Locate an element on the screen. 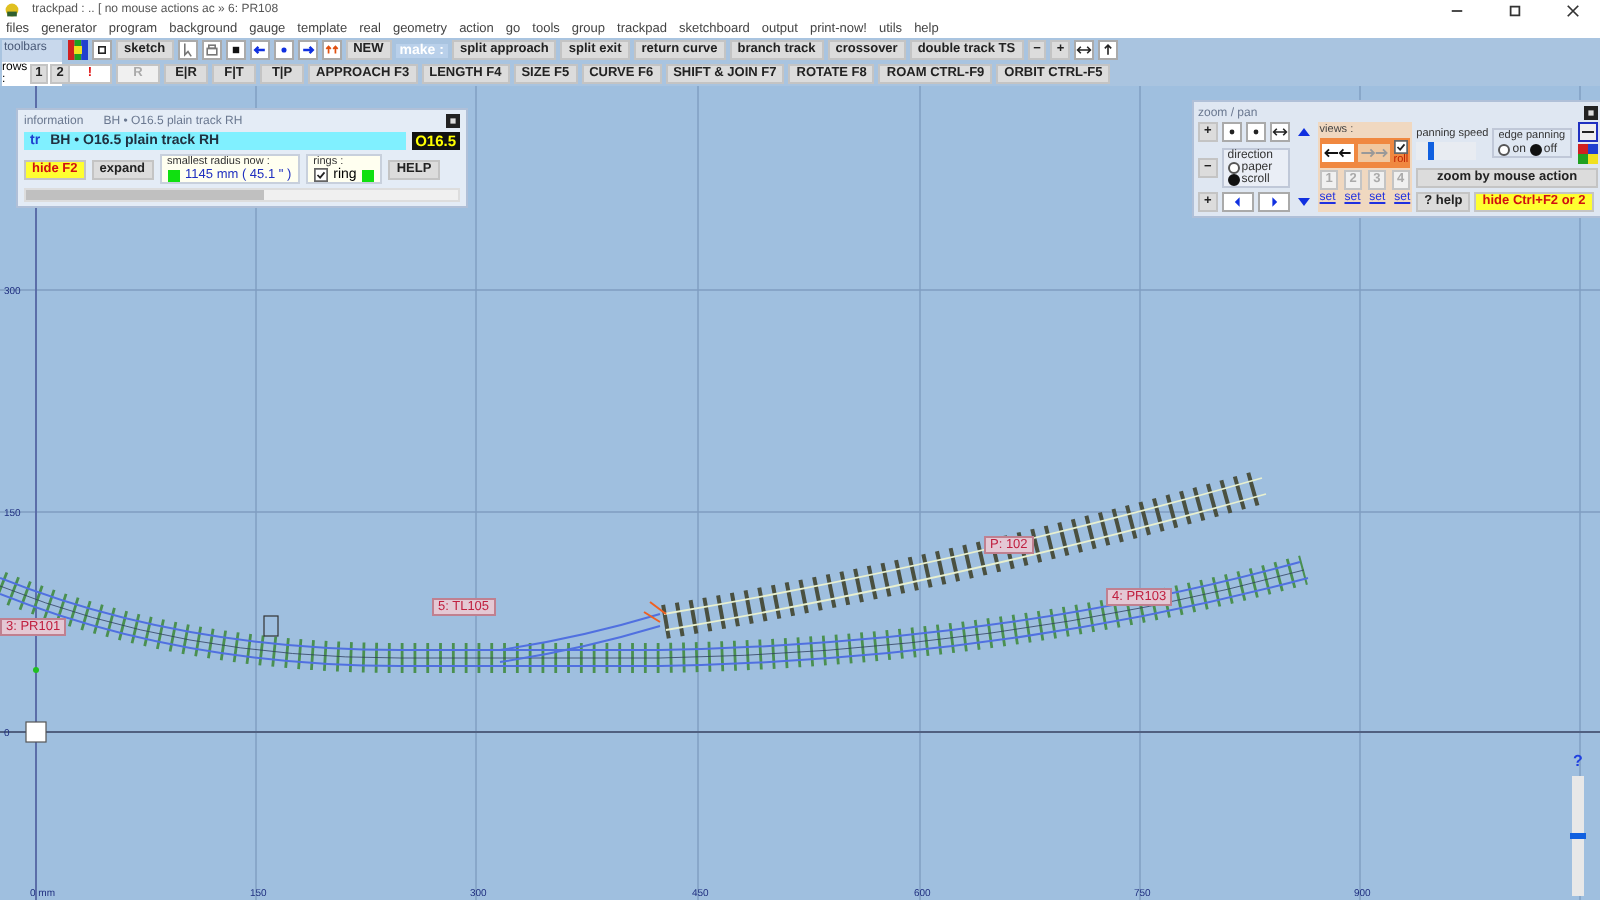  horizontal-scrollbar is located at coordinates (242, 195).